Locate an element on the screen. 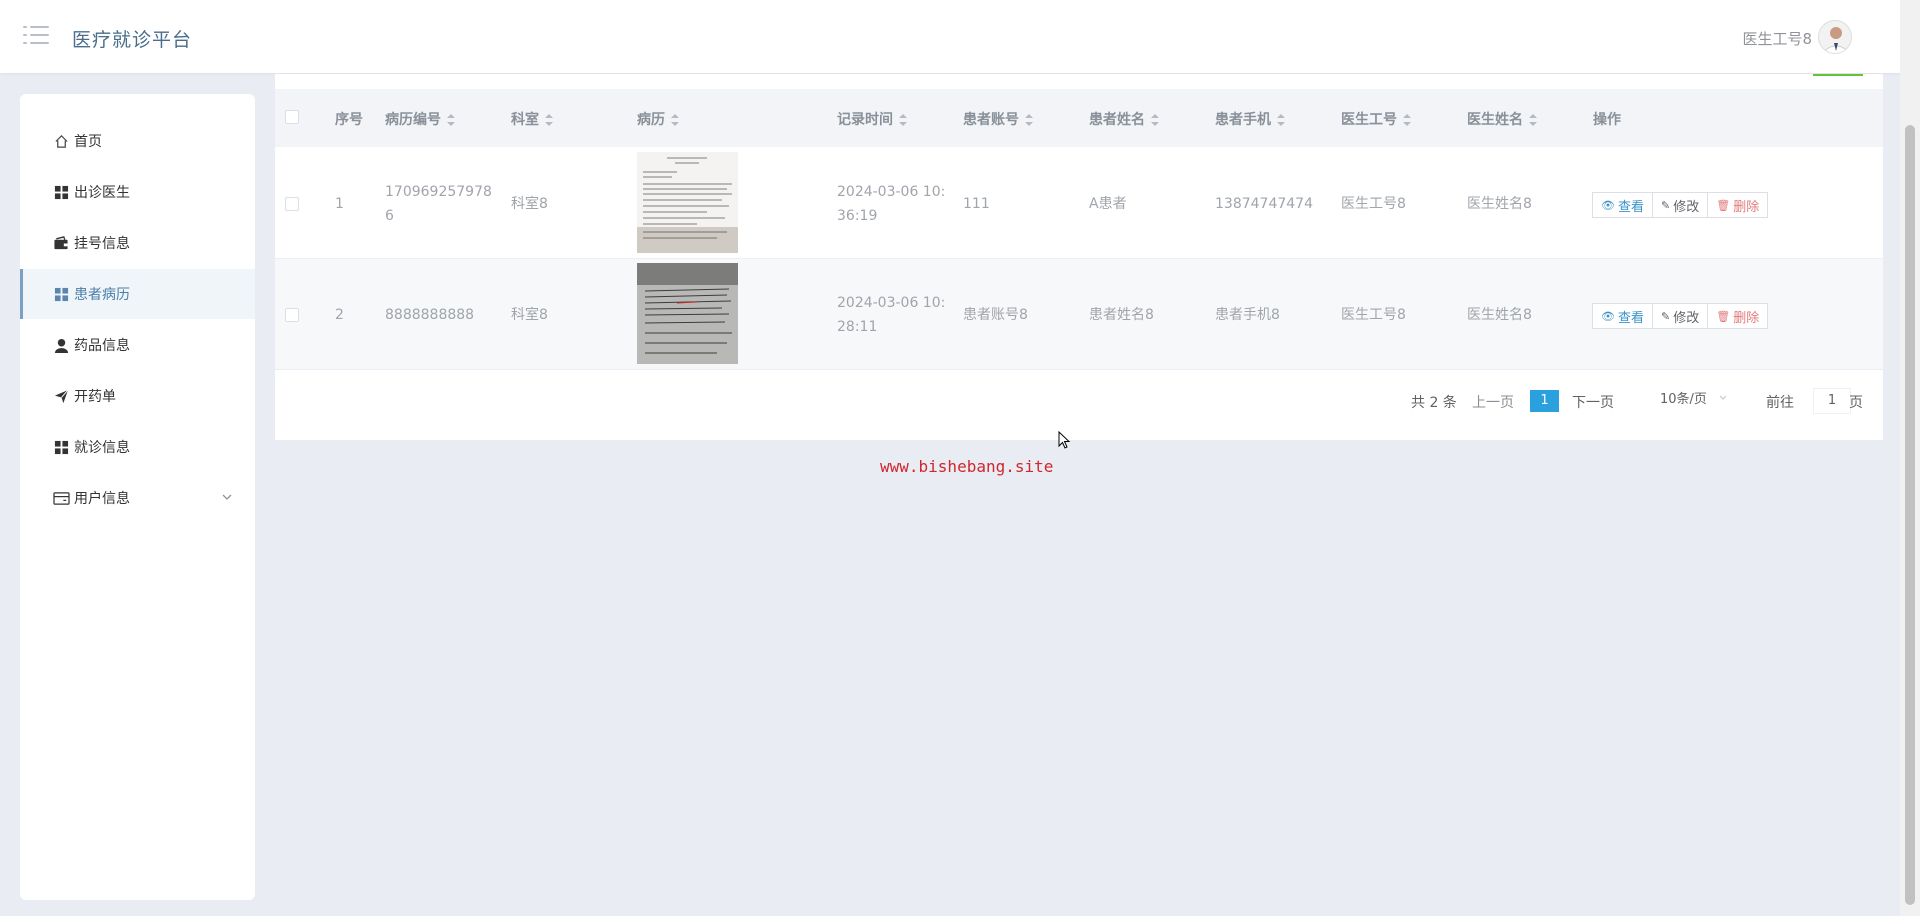 Image resolution: width=1920 pixels, height=916 pixels. sidebar-item-label: 就诊信息 is located at coordinates (102, 448).